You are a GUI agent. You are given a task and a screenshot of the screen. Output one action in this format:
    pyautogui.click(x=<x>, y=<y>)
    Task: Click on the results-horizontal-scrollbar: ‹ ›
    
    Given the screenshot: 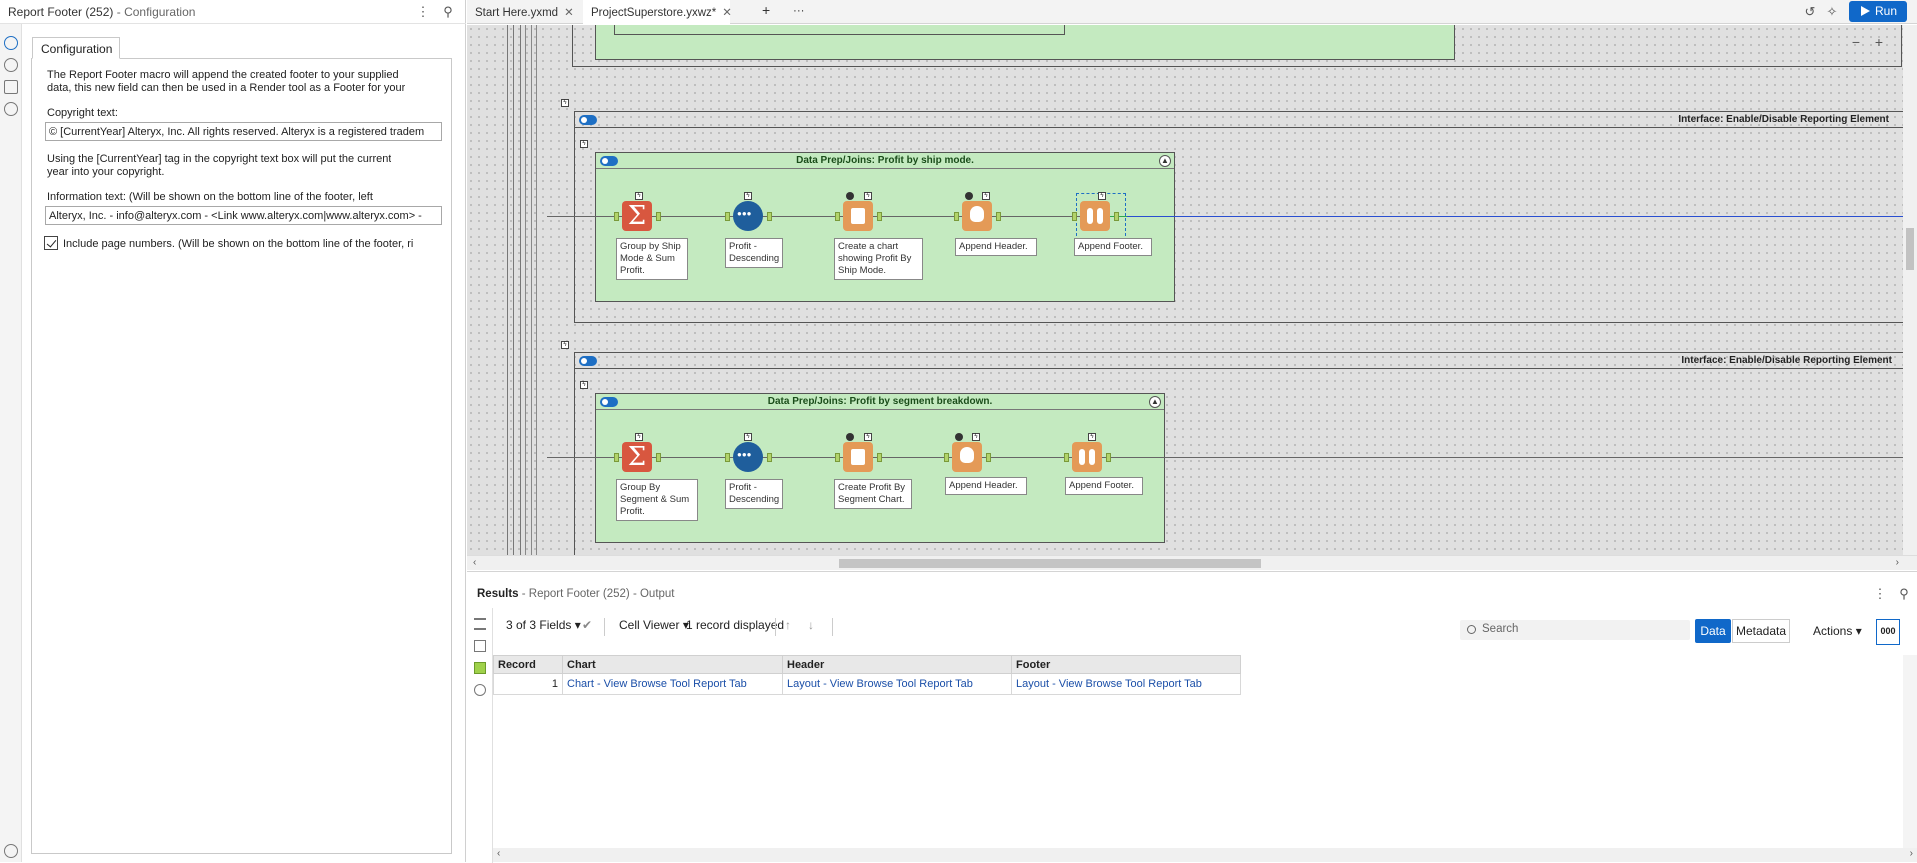 What is the action you would take?
    pyautogui.click(x=1205, y=855)
    